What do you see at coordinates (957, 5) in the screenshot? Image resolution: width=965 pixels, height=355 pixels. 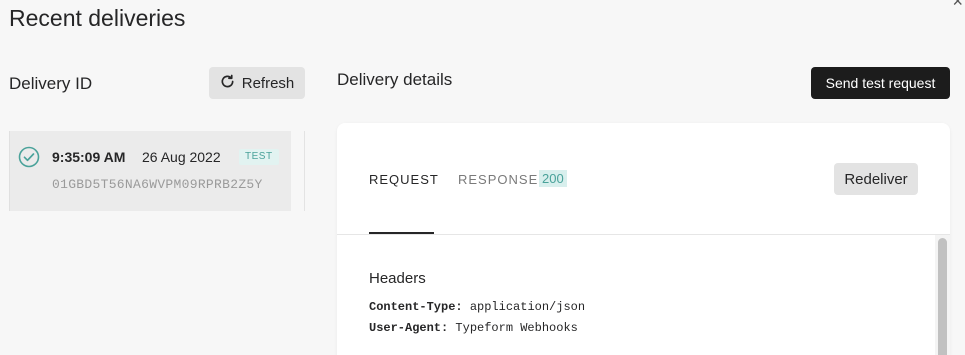 I see `close-icon: ×` at bounding box center [957, 5].